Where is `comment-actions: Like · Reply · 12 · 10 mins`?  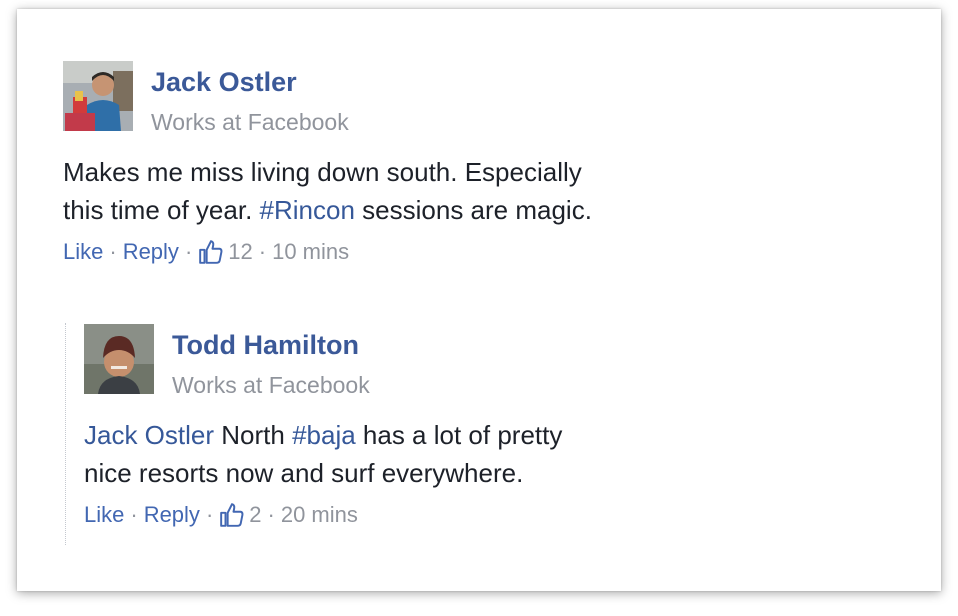 comment-actions: Like · Reply · 12 · 10 mins is located at coordinates (206, 252).